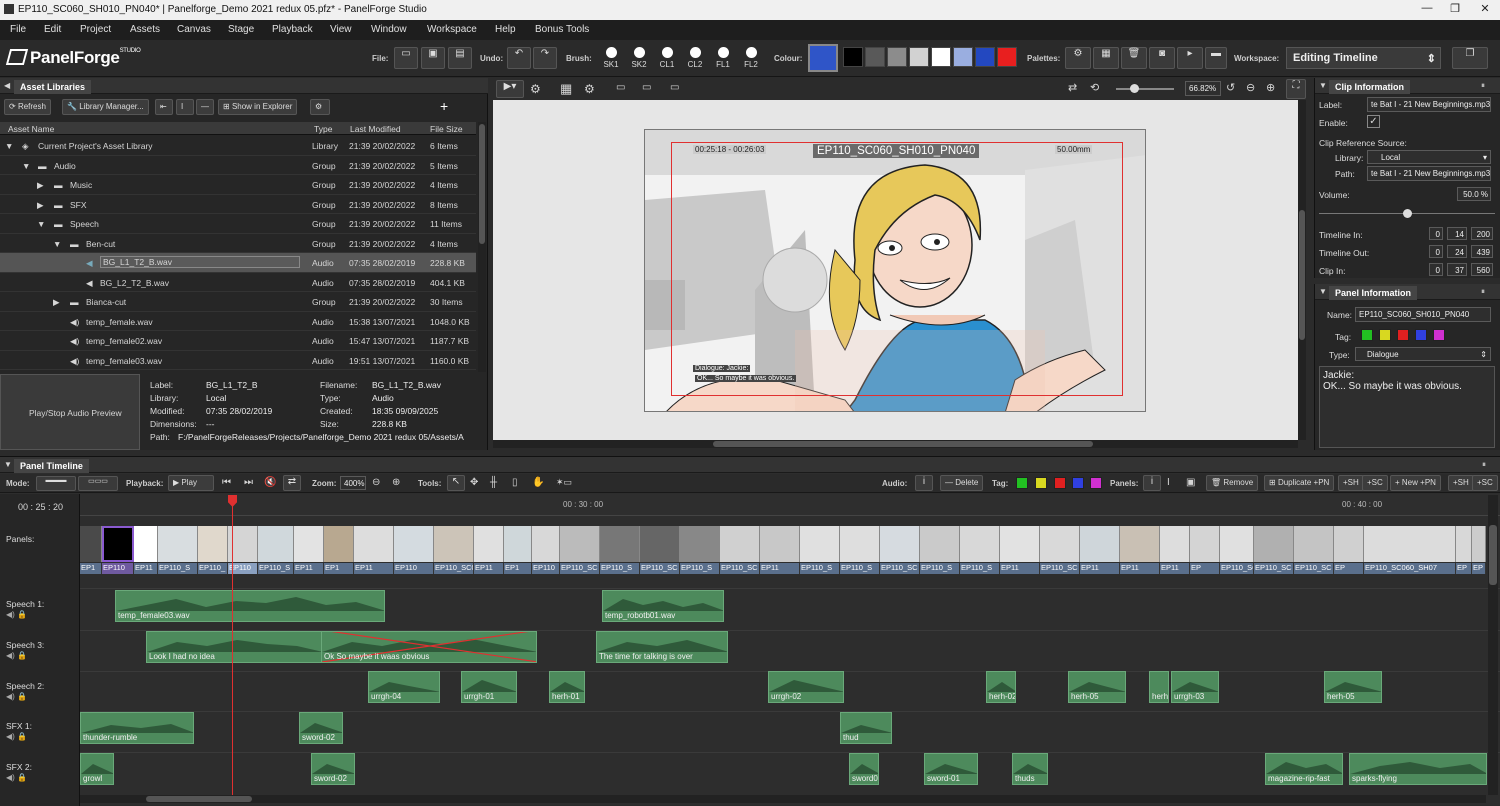 This screenshot has width=1500, height=806. I want to click on duplicate-scene-button: +SC, so click(1375, 483).